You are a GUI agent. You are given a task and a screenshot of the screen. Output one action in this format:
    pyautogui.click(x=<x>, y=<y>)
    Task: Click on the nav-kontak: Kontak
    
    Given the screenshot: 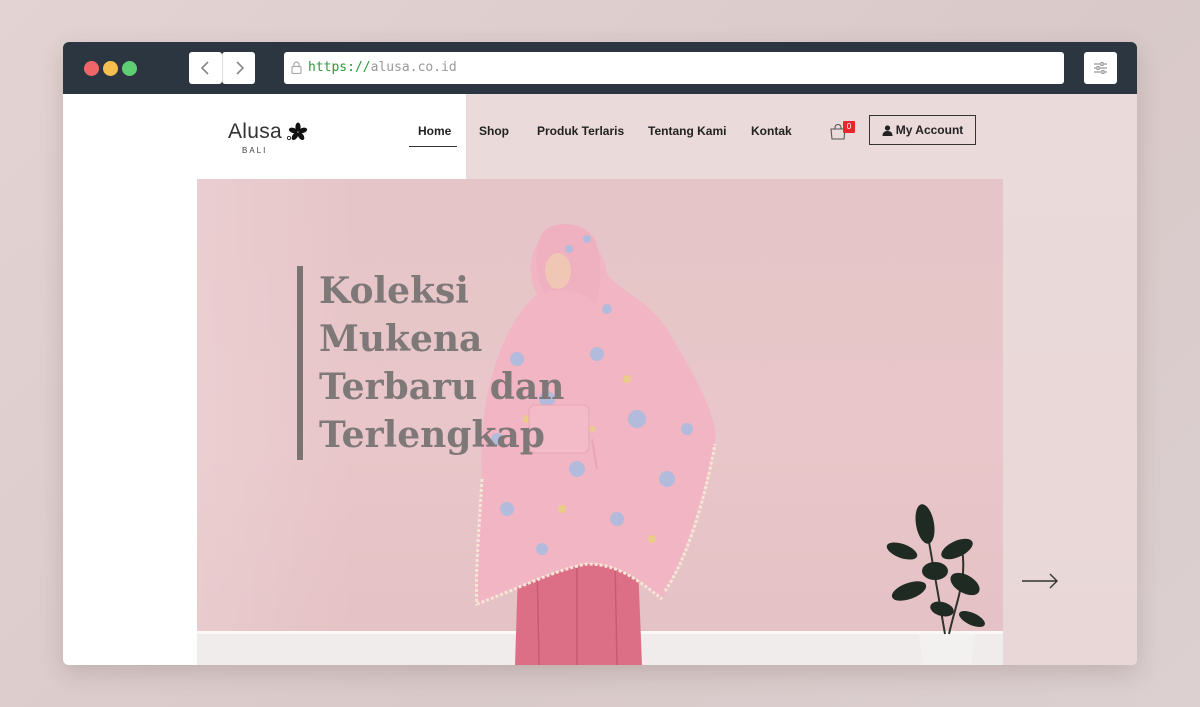 What is the action you would take?
    pyautogui.click(x=771, y=131)
    